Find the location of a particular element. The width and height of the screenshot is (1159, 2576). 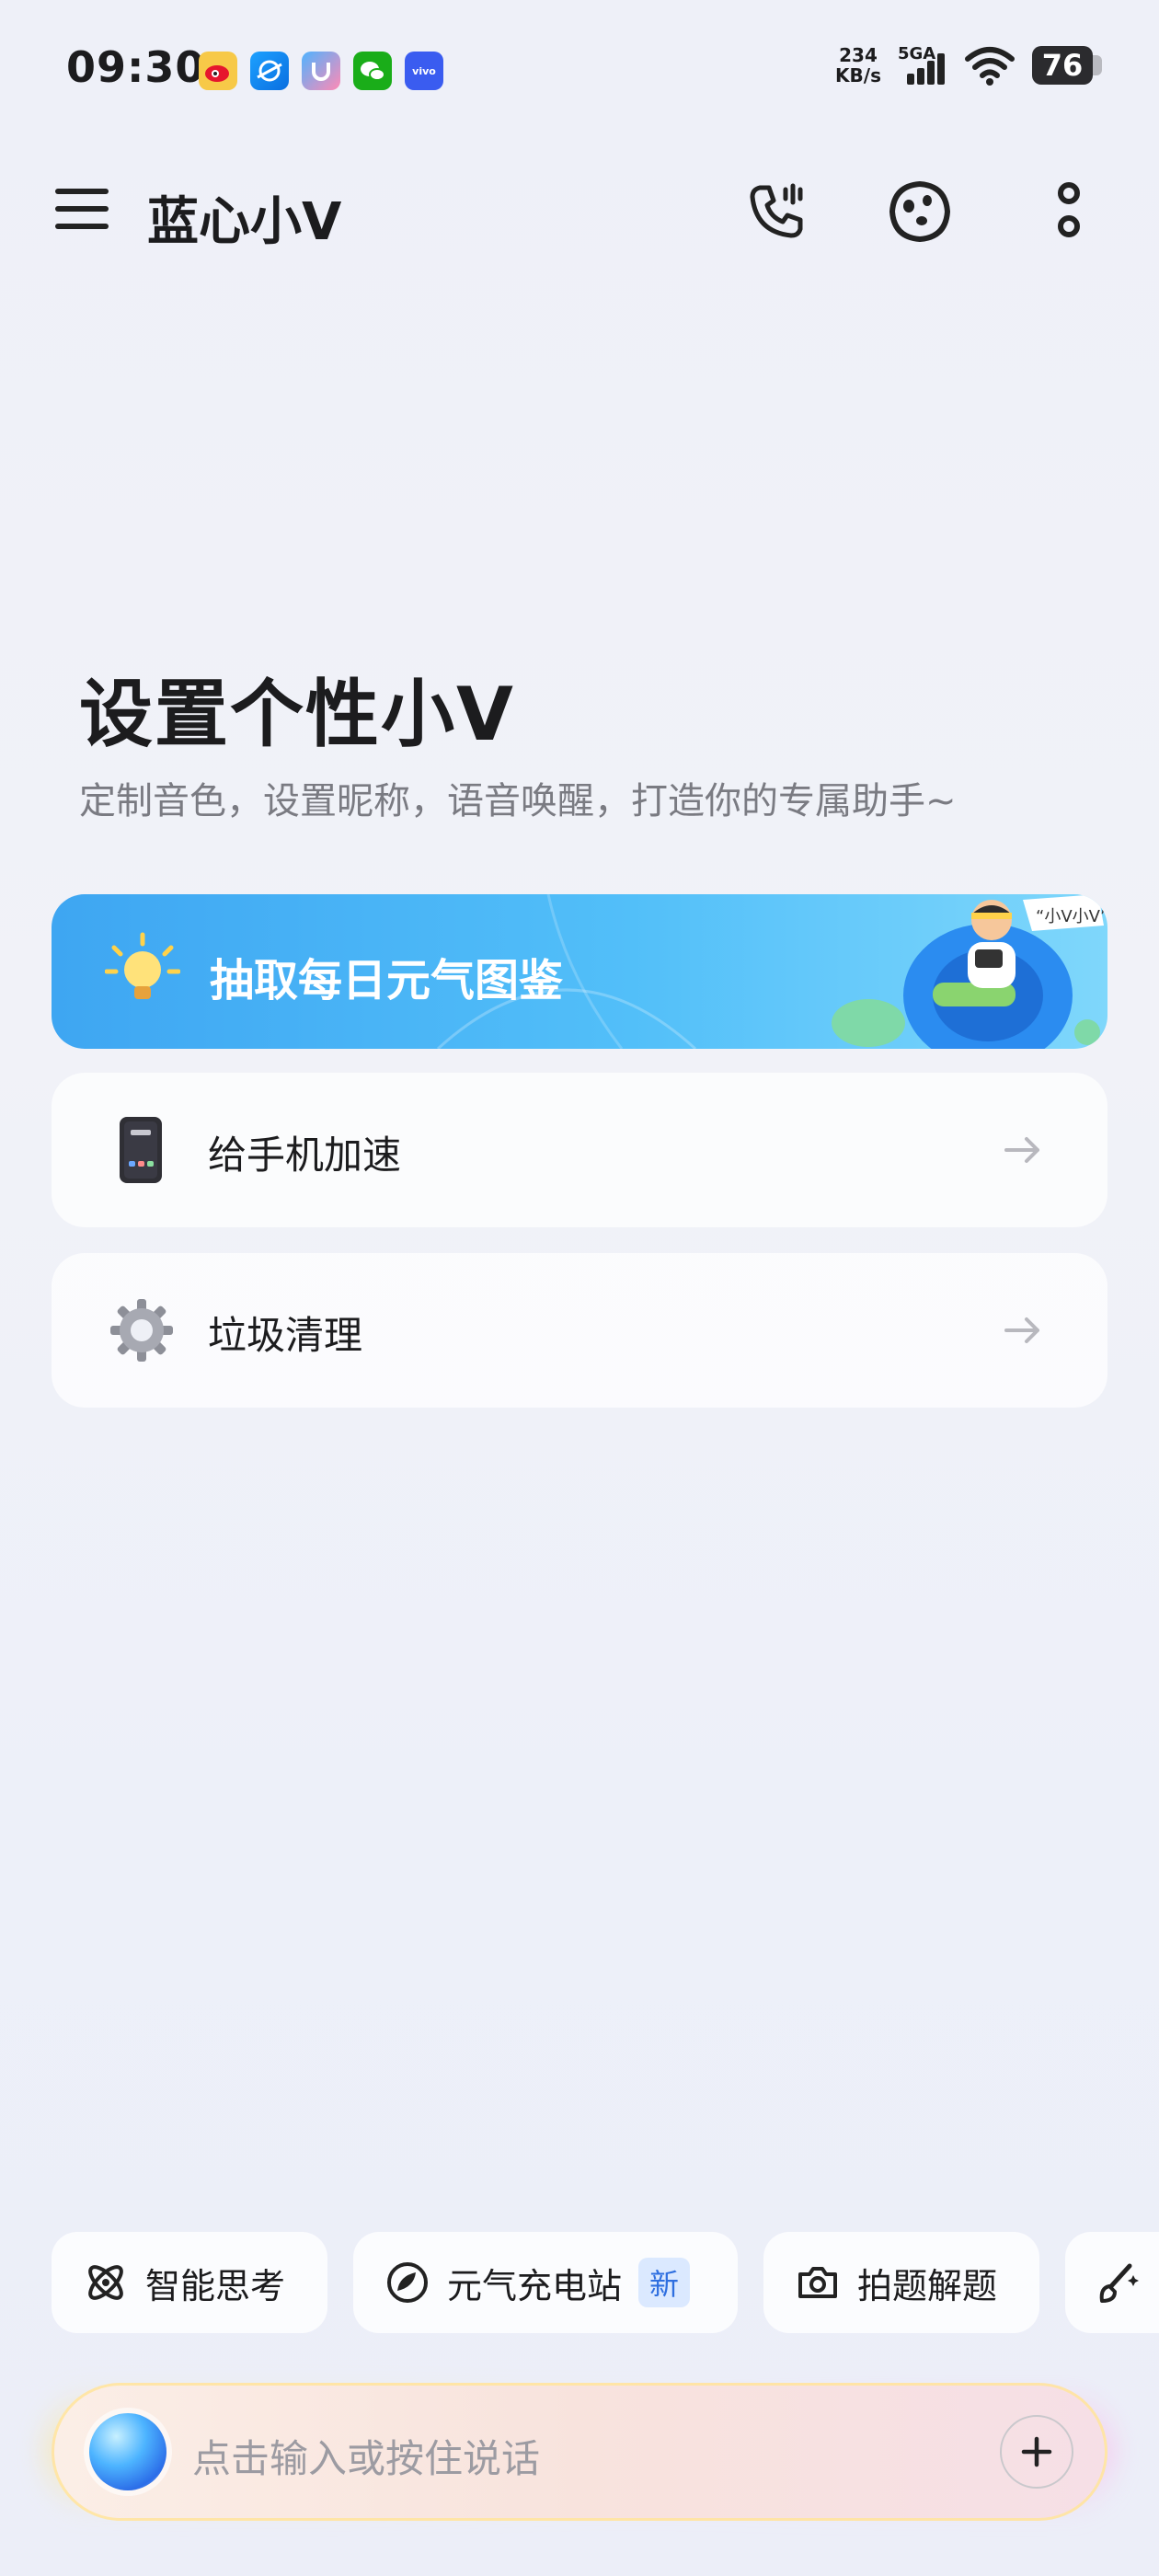

junk-clean-card: 垃圾清理 is located at coordinates (579, 1330).